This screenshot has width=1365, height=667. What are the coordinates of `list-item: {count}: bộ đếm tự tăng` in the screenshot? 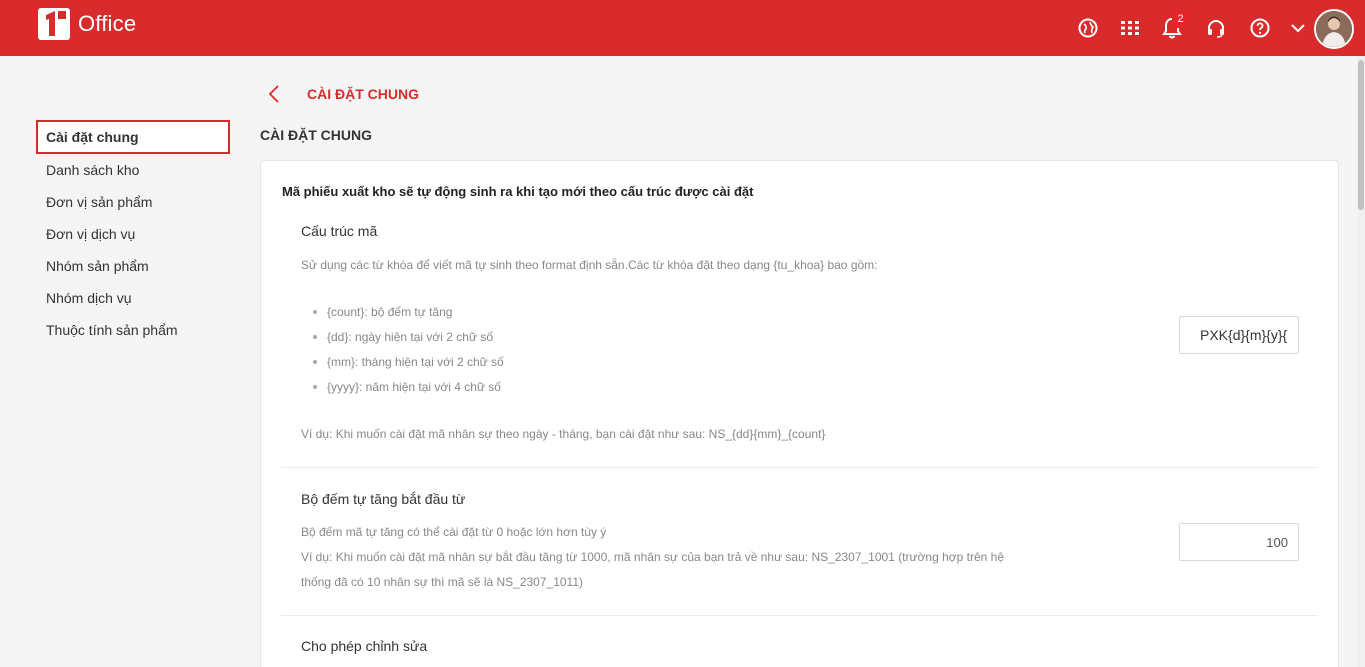 It's located at (408, 315).